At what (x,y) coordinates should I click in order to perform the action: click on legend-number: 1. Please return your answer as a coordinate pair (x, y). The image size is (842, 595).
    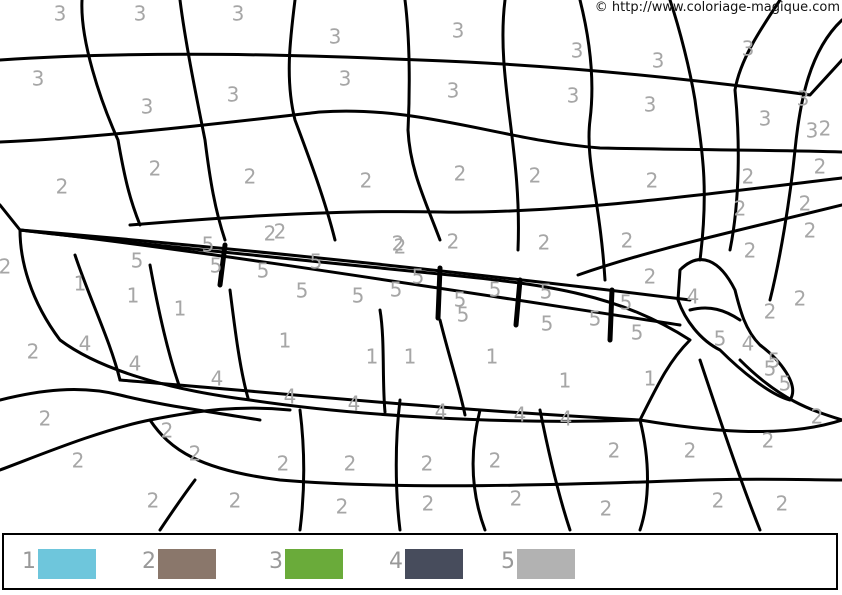
    Looking at the image, I should click on (29, 561).